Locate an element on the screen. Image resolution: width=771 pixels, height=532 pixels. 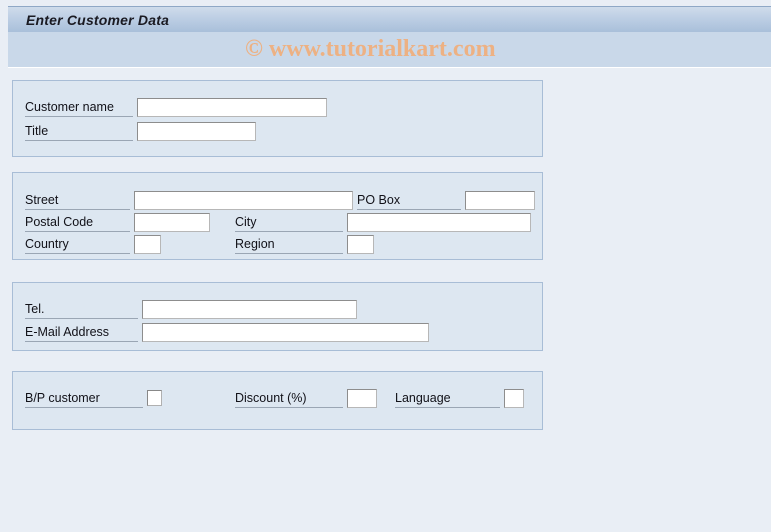
input-po-box is located at coordinates (500, 200).